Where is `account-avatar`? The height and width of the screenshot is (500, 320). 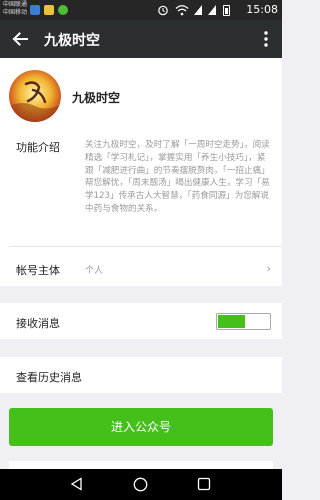 account-avatar is located at coordinates (35, 96).